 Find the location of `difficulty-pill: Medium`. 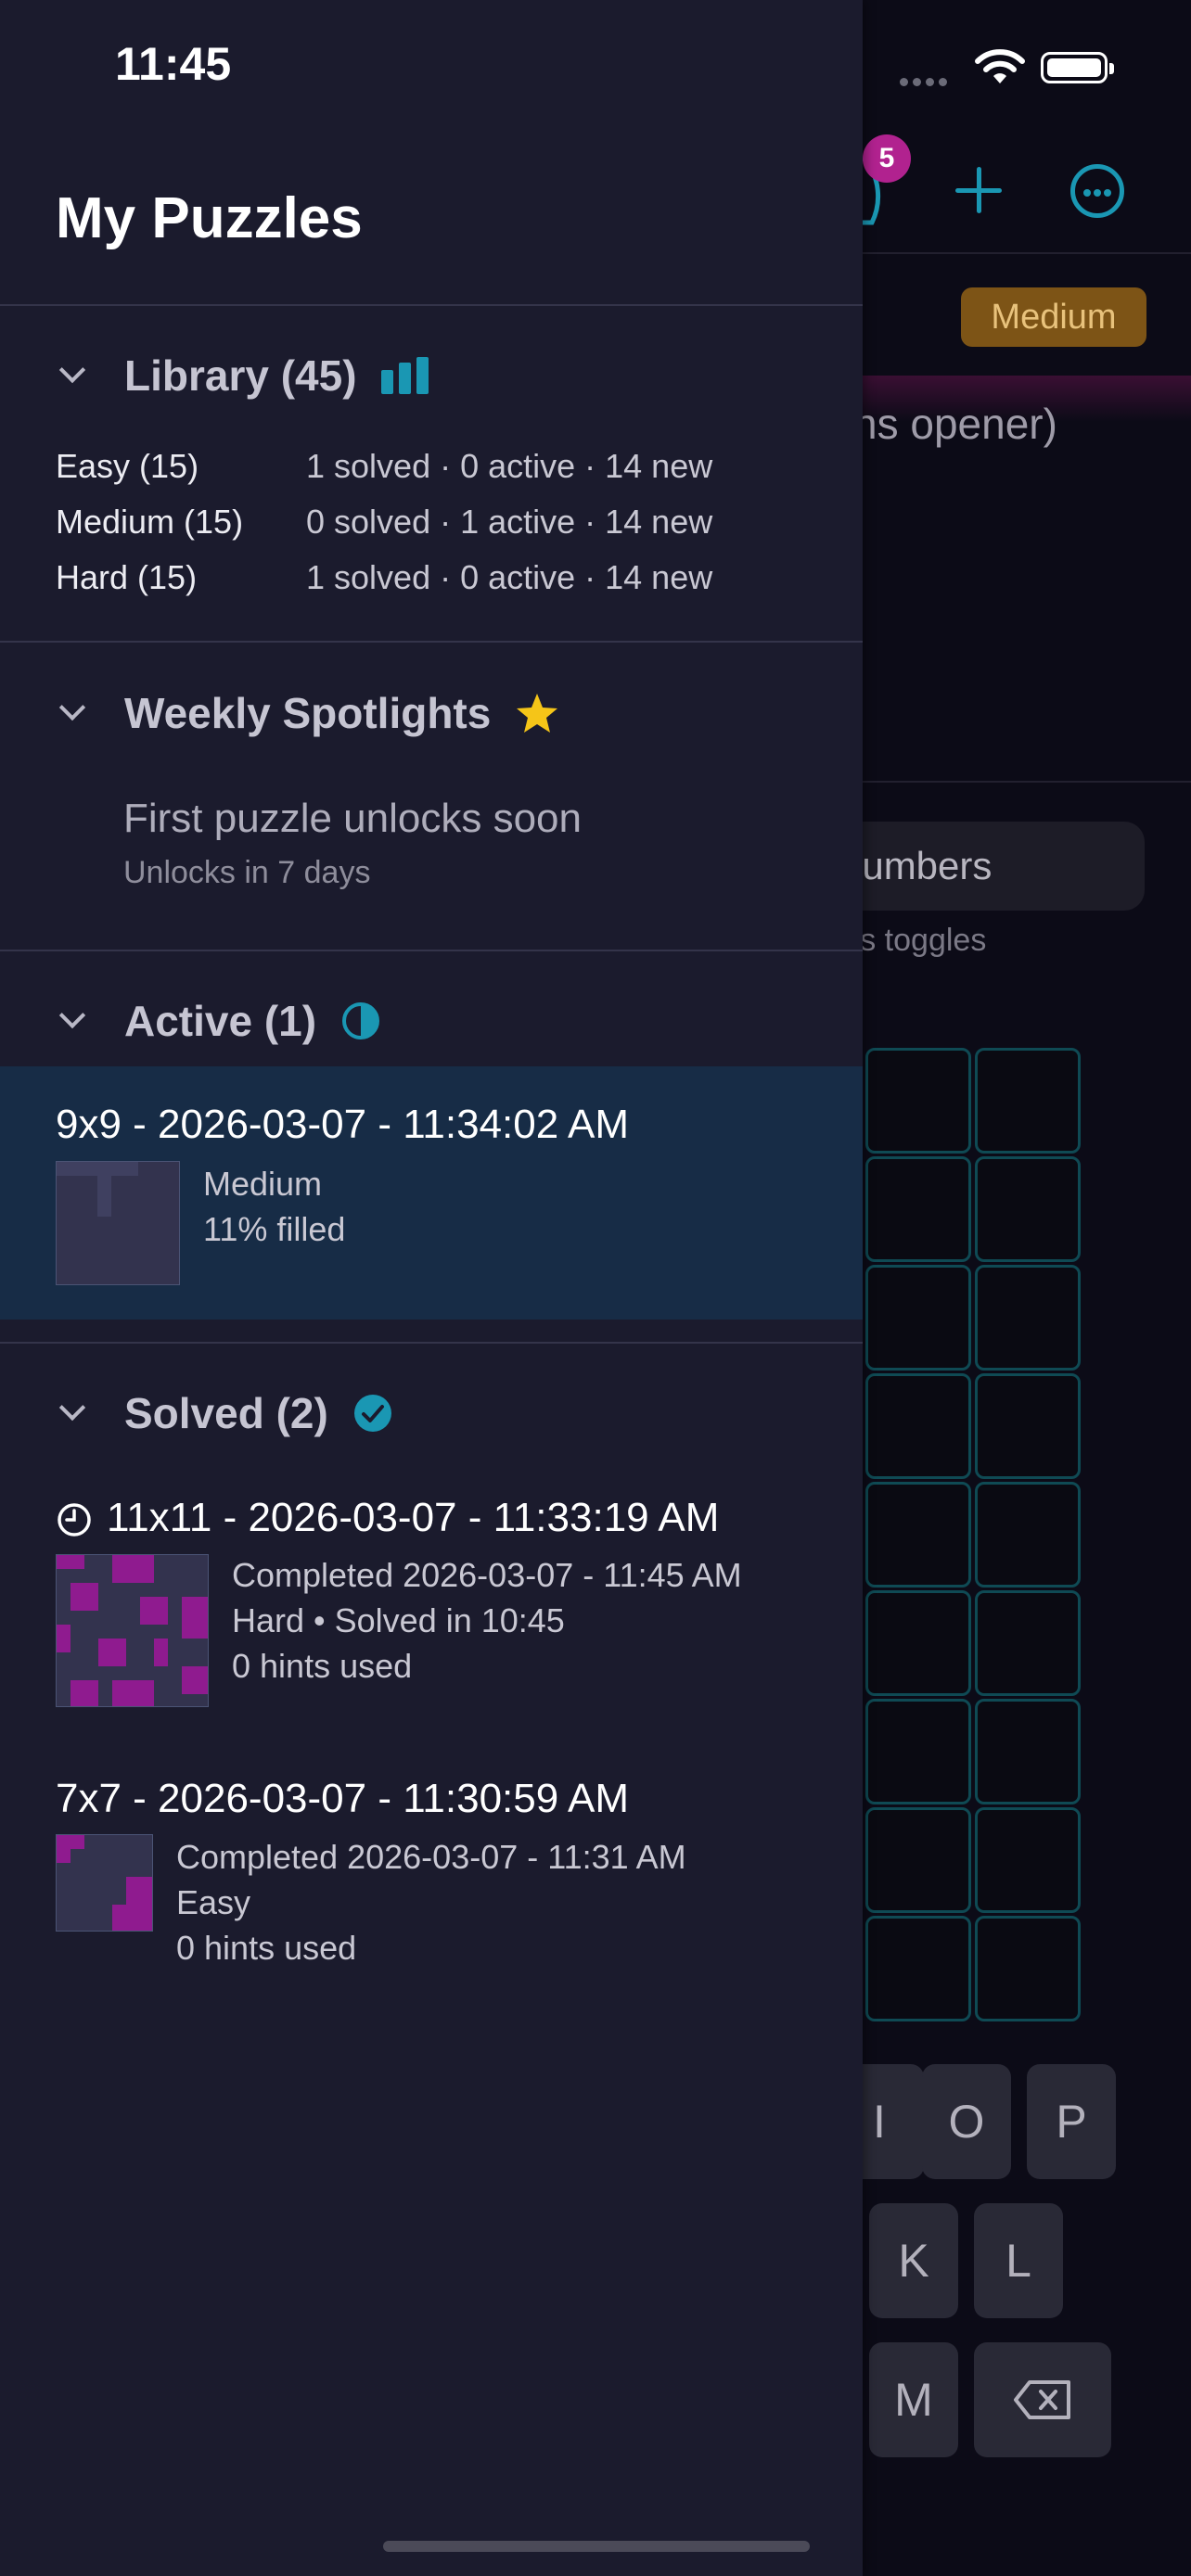

difficulty-pill: Medium is located at coordinates (1053, 317).